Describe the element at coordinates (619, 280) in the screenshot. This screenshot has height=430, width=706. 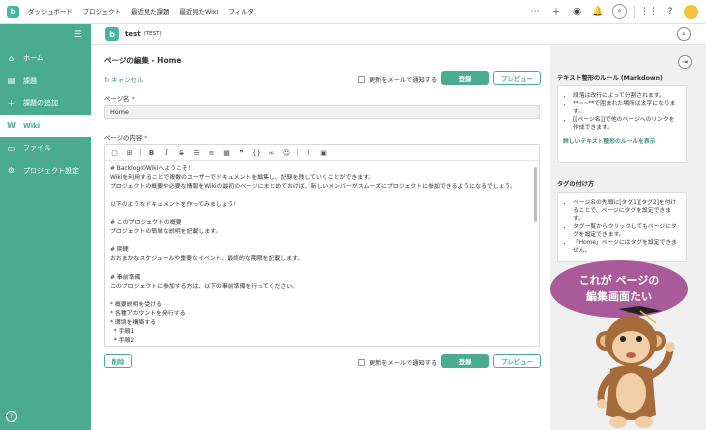
I see `bubble-line: これが ページの` at that location.